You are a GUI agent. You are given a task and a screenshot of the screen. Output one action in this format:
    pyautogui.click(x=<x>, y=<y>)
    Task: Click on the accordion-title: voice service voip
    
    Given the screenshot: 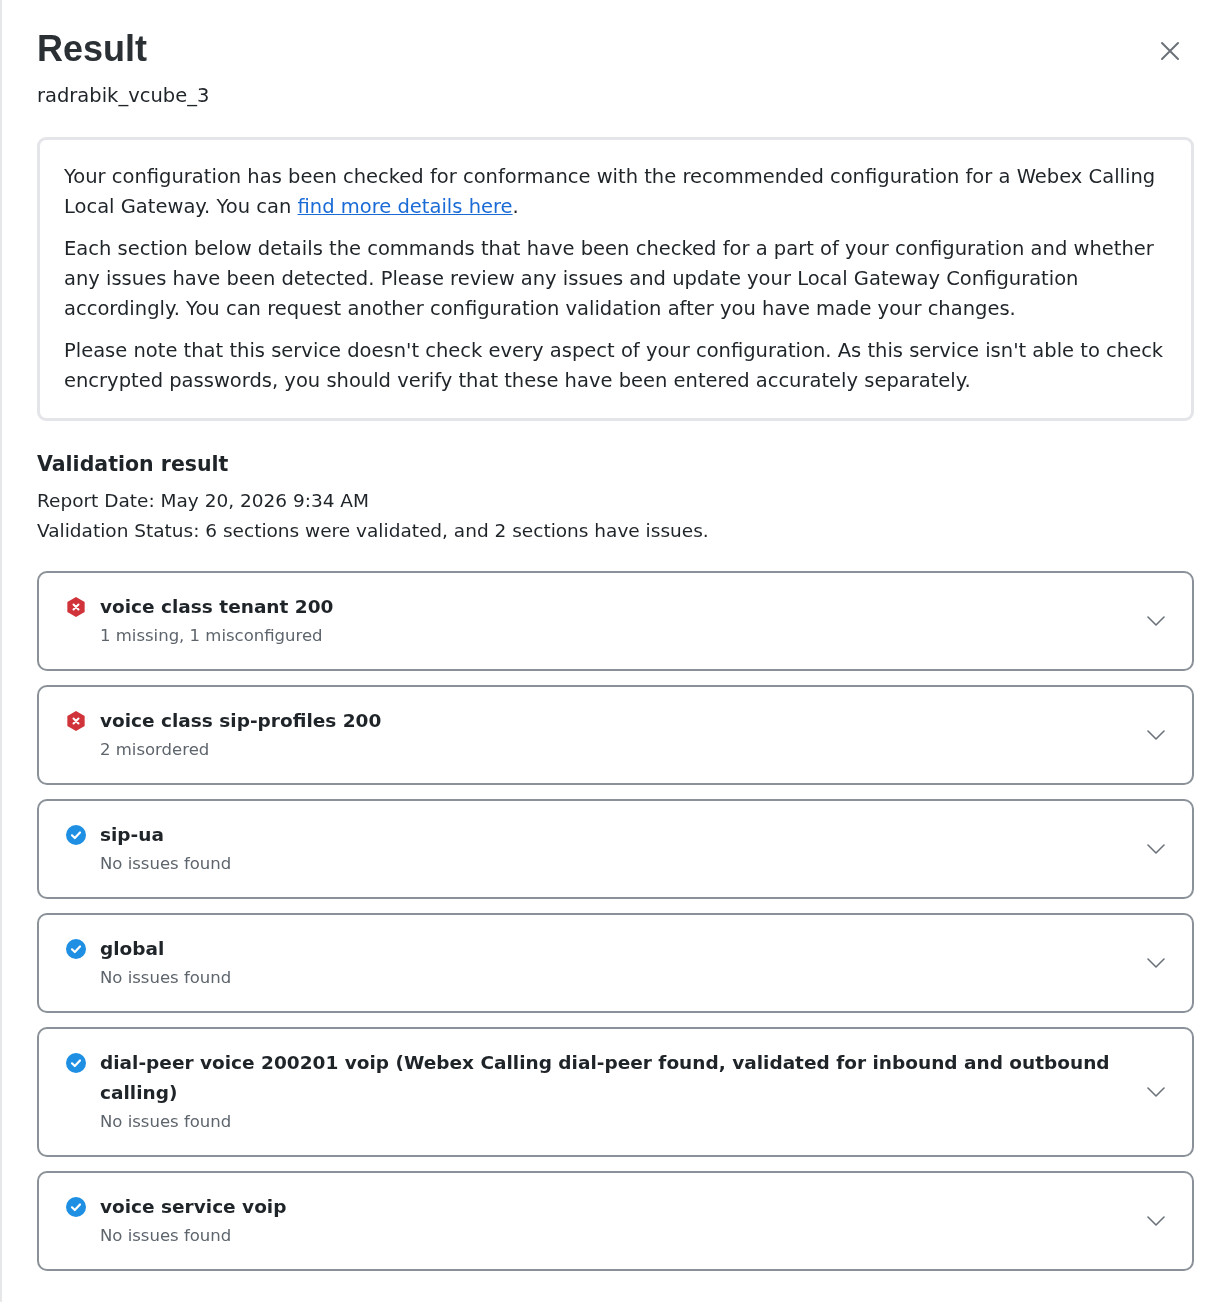 What is the action you would take?
    pyautogui.click(x=194, y=1207)
    